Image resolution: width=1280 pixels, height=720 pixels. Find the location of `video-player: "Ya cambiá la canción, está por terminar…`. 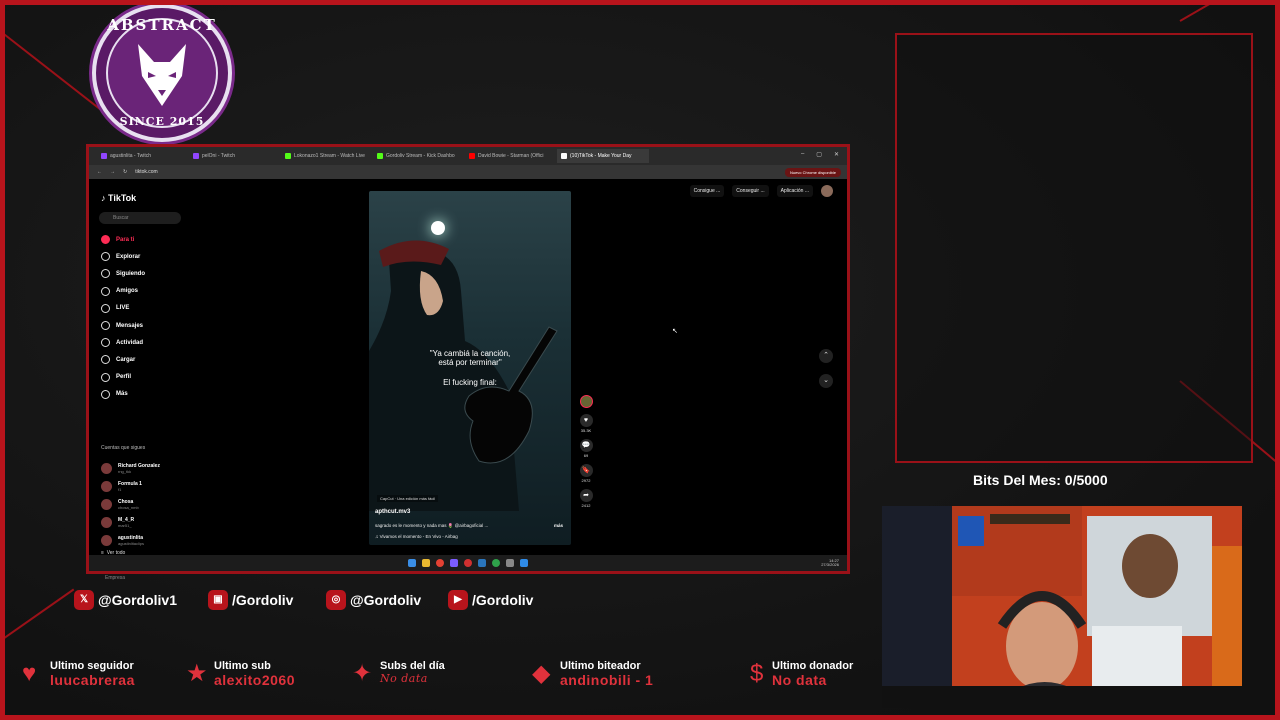

video-player: "Ya cambiá la canción, está por terminar… is located at coordinates (470, 368).